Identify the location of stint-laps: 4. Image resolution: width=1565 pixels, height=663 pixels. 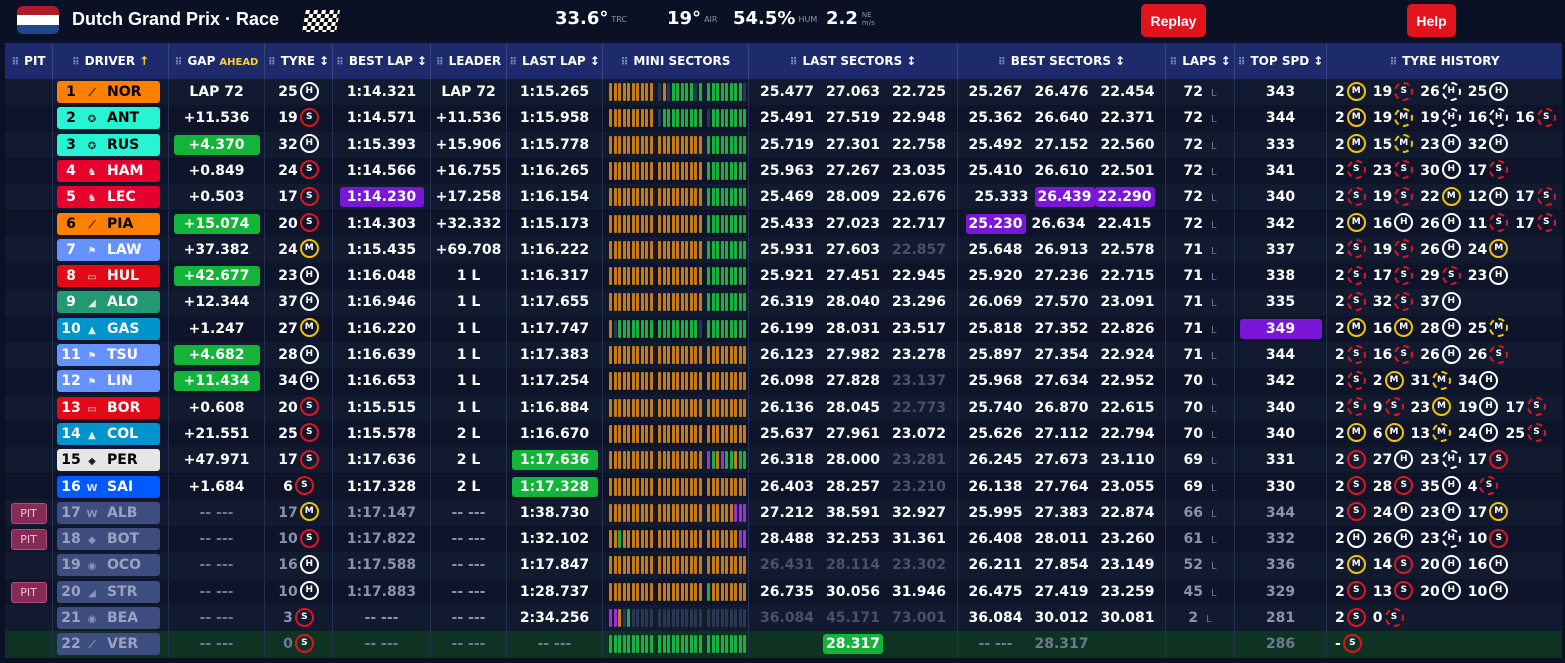
(1472, 486).